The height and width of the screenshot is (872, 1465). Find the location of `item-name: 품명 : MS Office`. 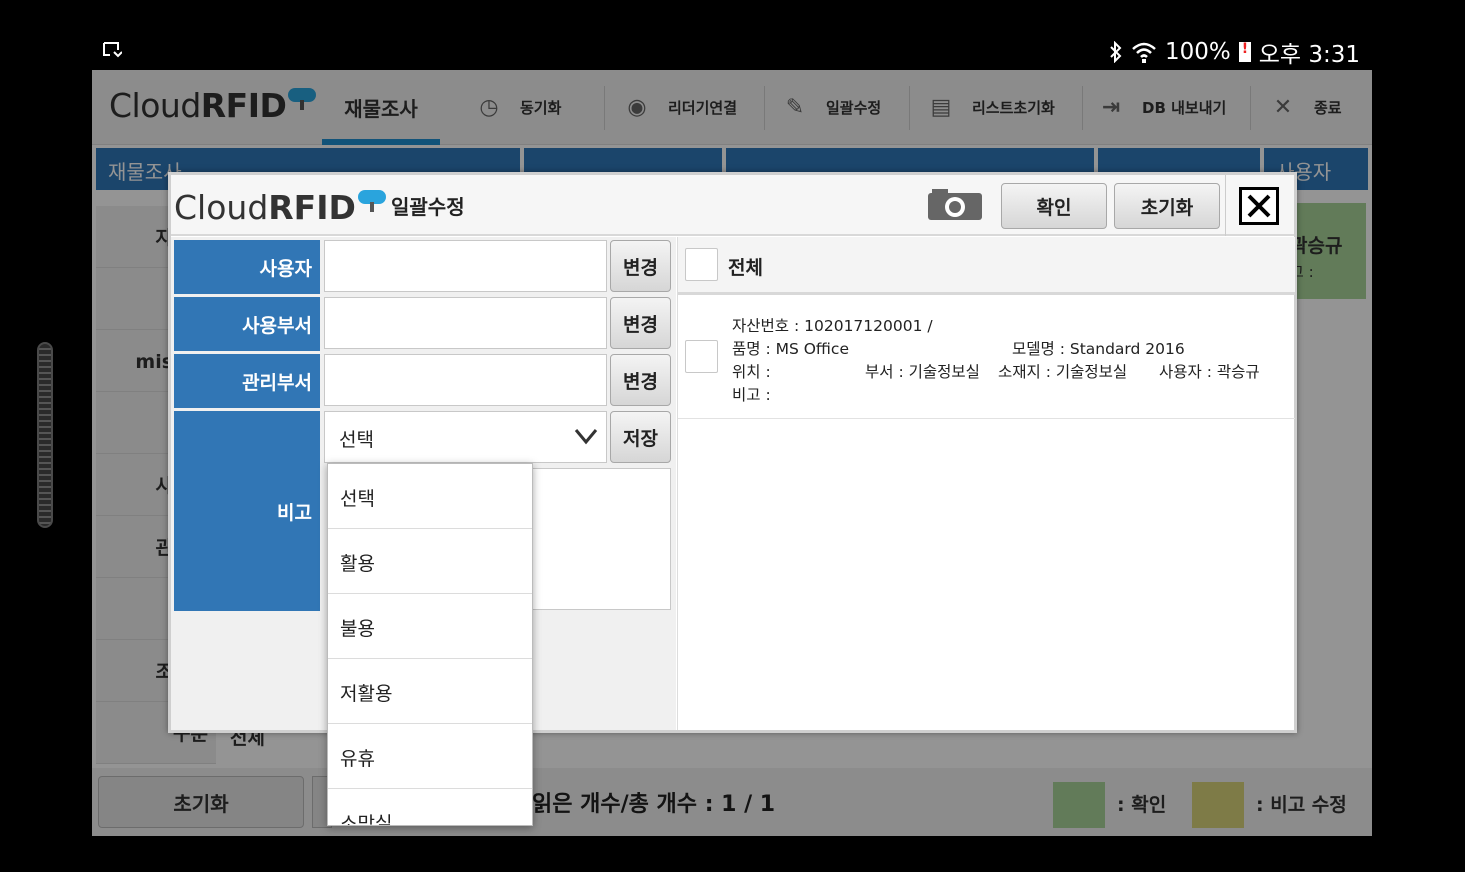

item-name: 품명 : MS Office is located at coordinates (790, 349).